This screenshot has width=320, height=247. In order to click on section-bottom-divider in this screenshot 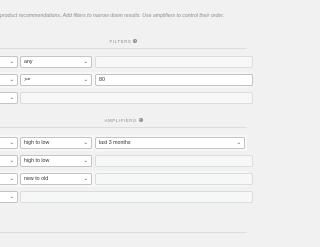, I will do `click(123, 232)`.